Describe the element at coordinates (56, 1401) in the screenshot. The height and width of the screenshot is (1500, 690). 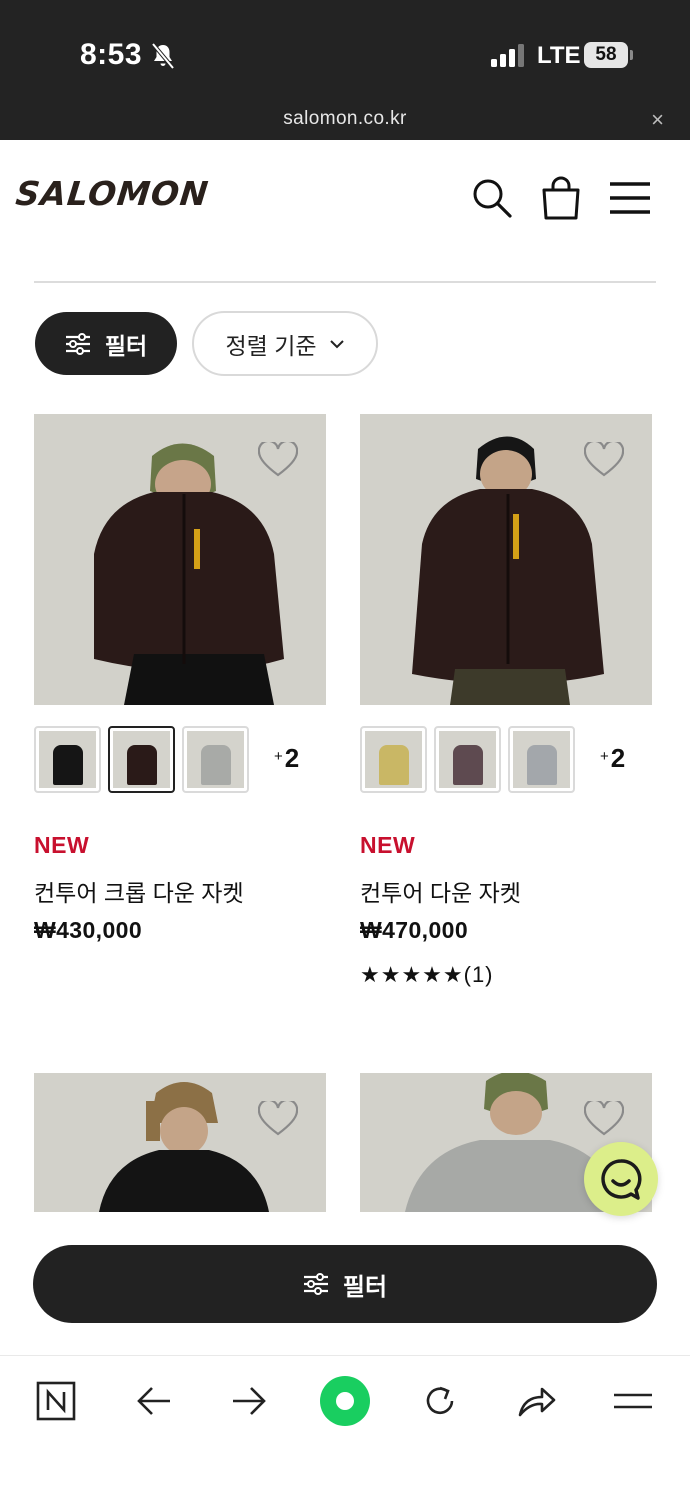
I see `naver-n-icon` at that location.